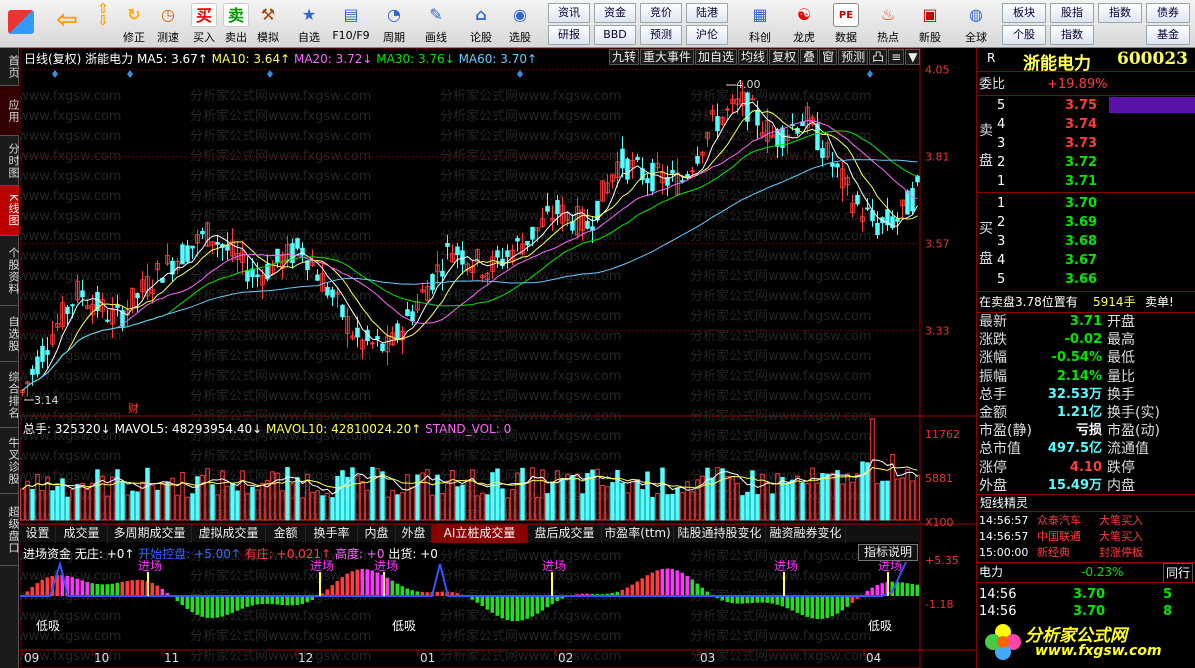 The image size is (1195, 668). What do you see at coordinates (624, 57) in the screenshot?
I see `jiuzhuan-button: 九转` at bounding box center [624, 57].